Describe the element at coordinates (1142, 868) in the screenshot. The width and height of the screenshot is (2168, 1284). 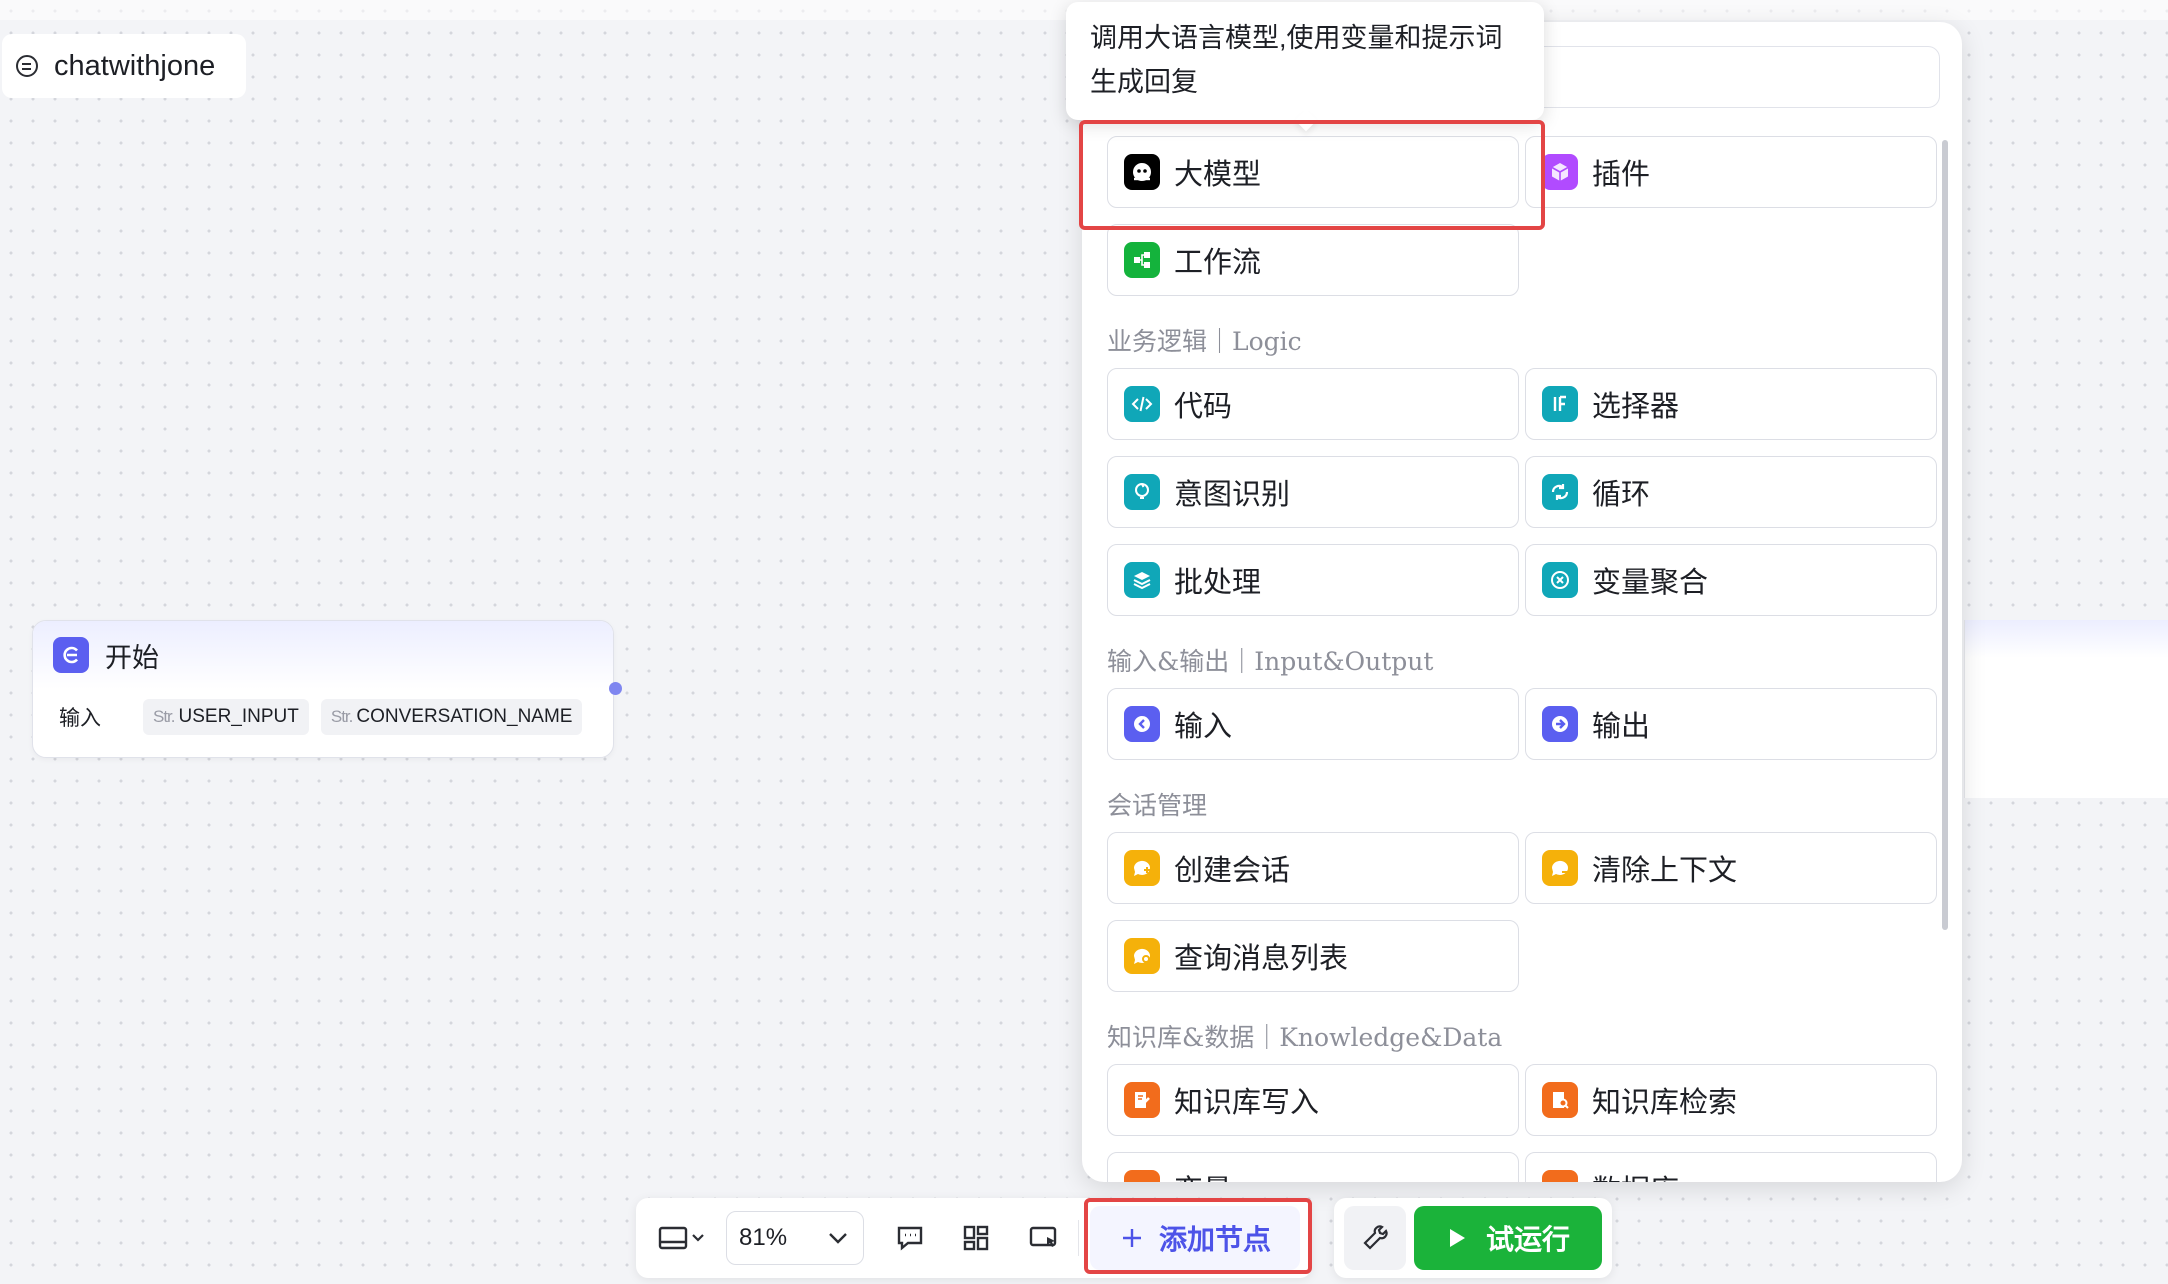
I see `create-conversation-icon` at that location.